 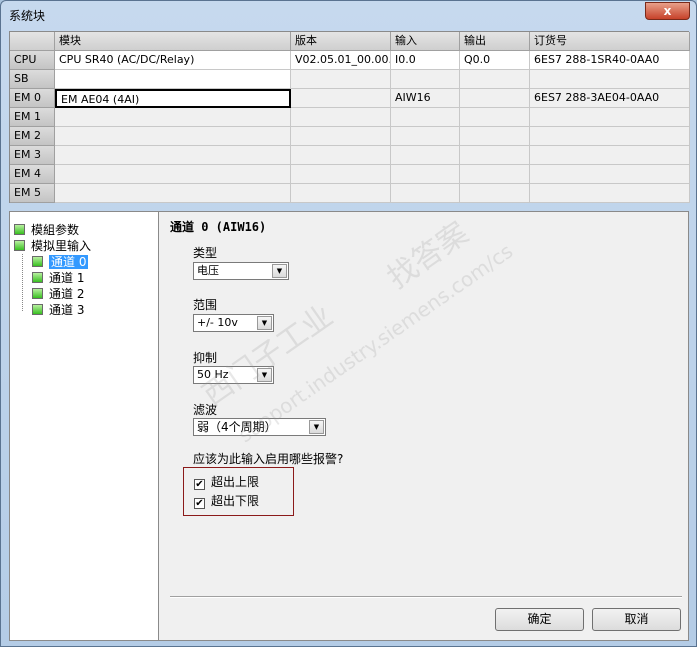 What do you see at coordinates (32, 98) in the screenshot?
I see `slot-label: EM 0` at bounding box center [32, 98].